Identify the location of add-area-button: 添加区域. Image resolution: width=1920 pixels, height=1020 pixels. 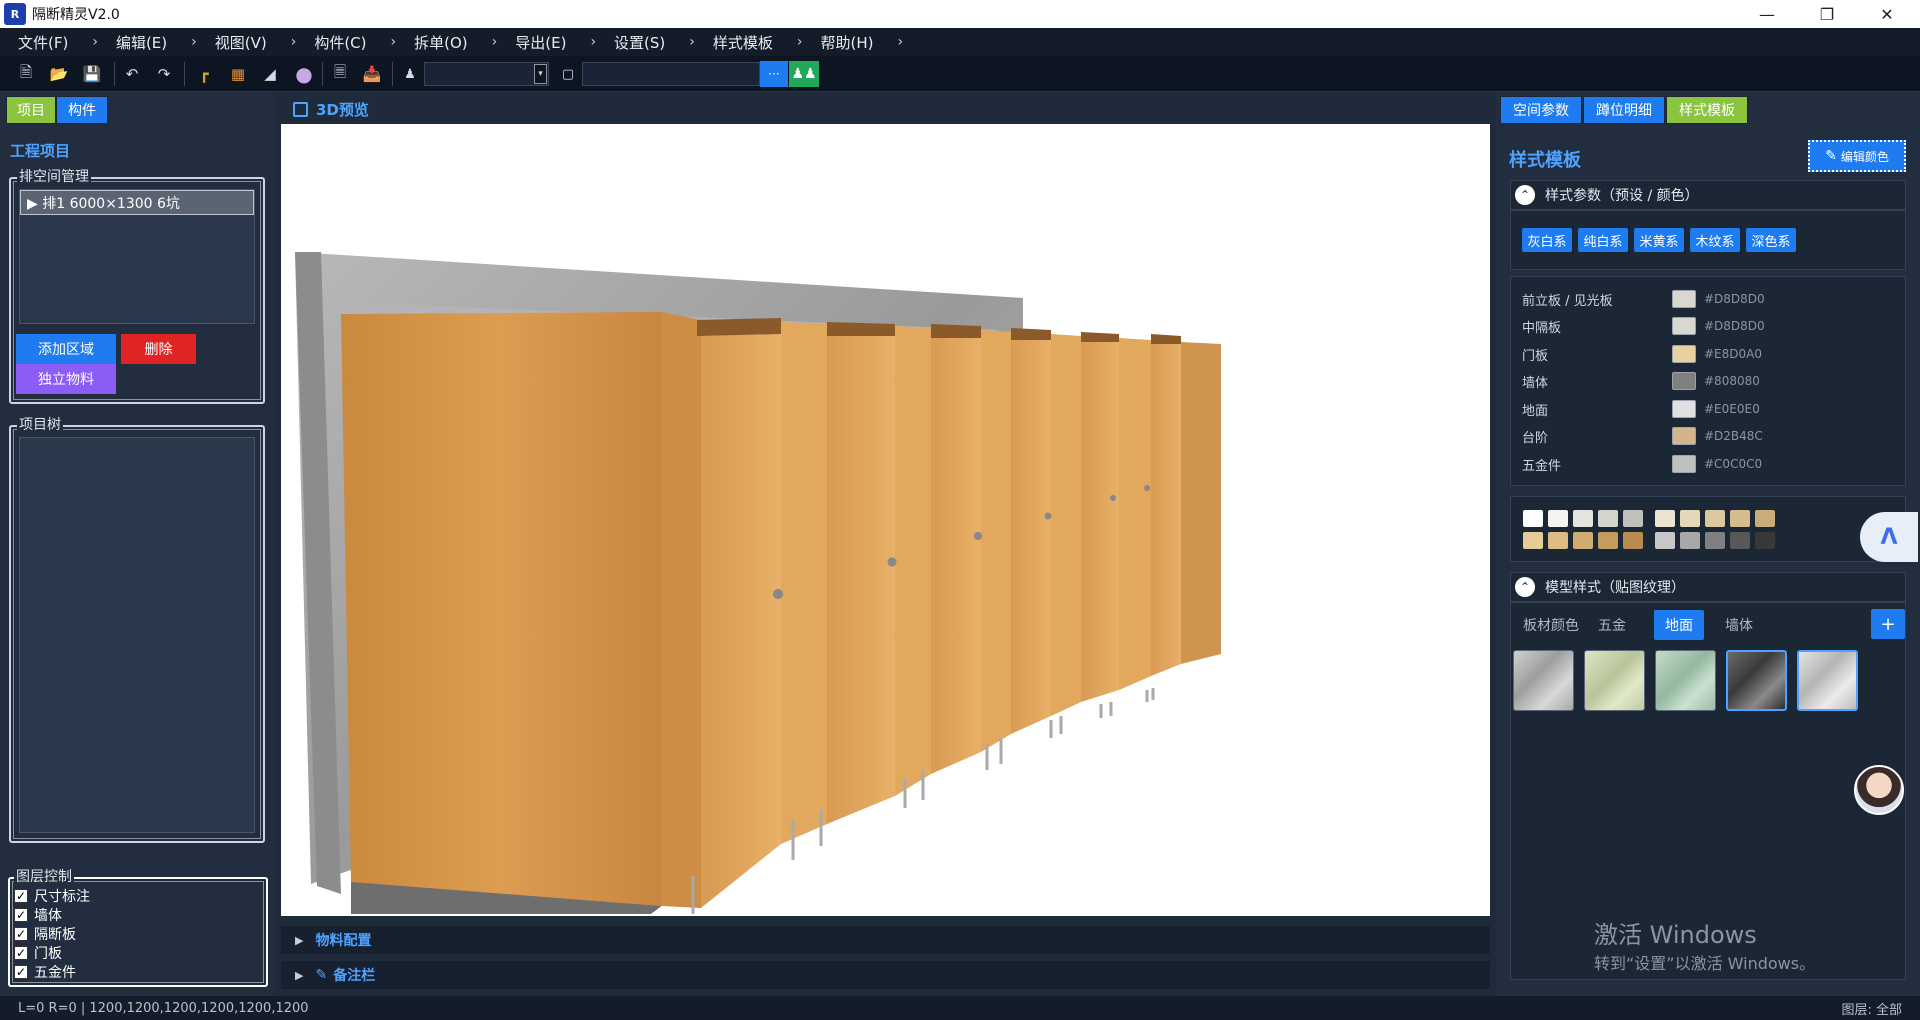
(66, 349).